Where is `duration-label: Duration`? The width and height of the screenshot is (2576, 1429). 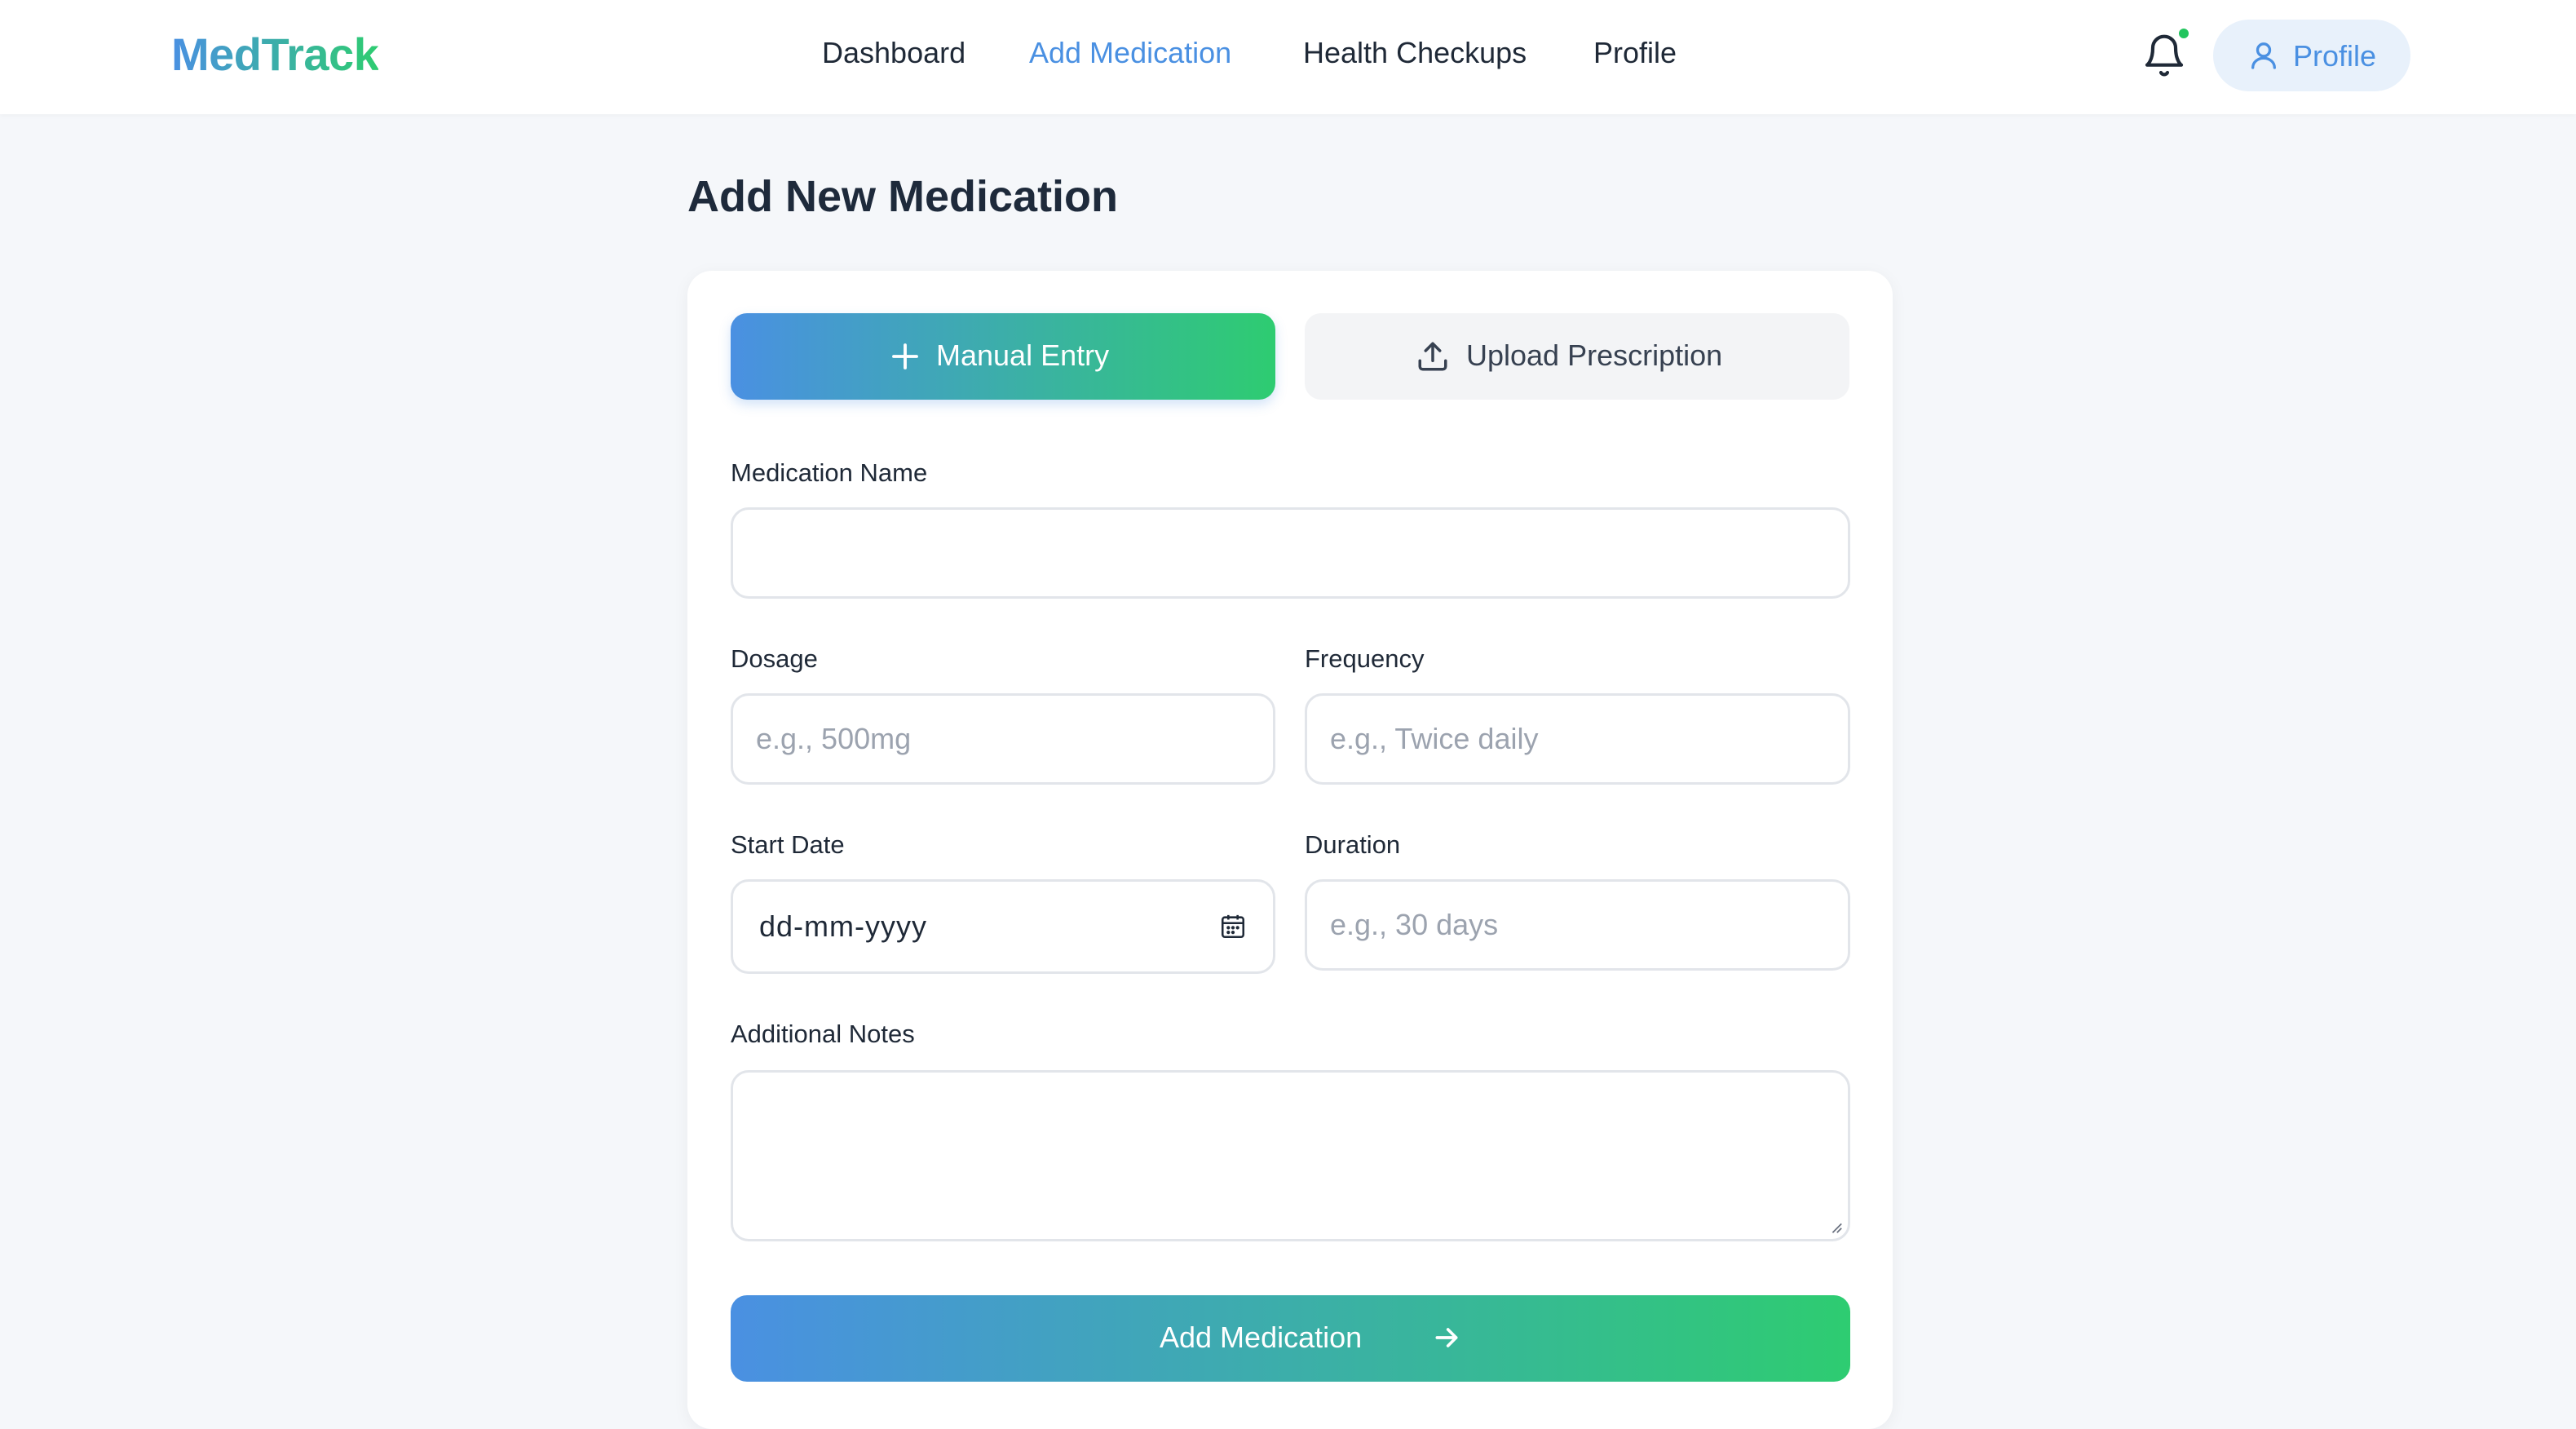
duration-label: Duration is located at coordinates (1353, 844).